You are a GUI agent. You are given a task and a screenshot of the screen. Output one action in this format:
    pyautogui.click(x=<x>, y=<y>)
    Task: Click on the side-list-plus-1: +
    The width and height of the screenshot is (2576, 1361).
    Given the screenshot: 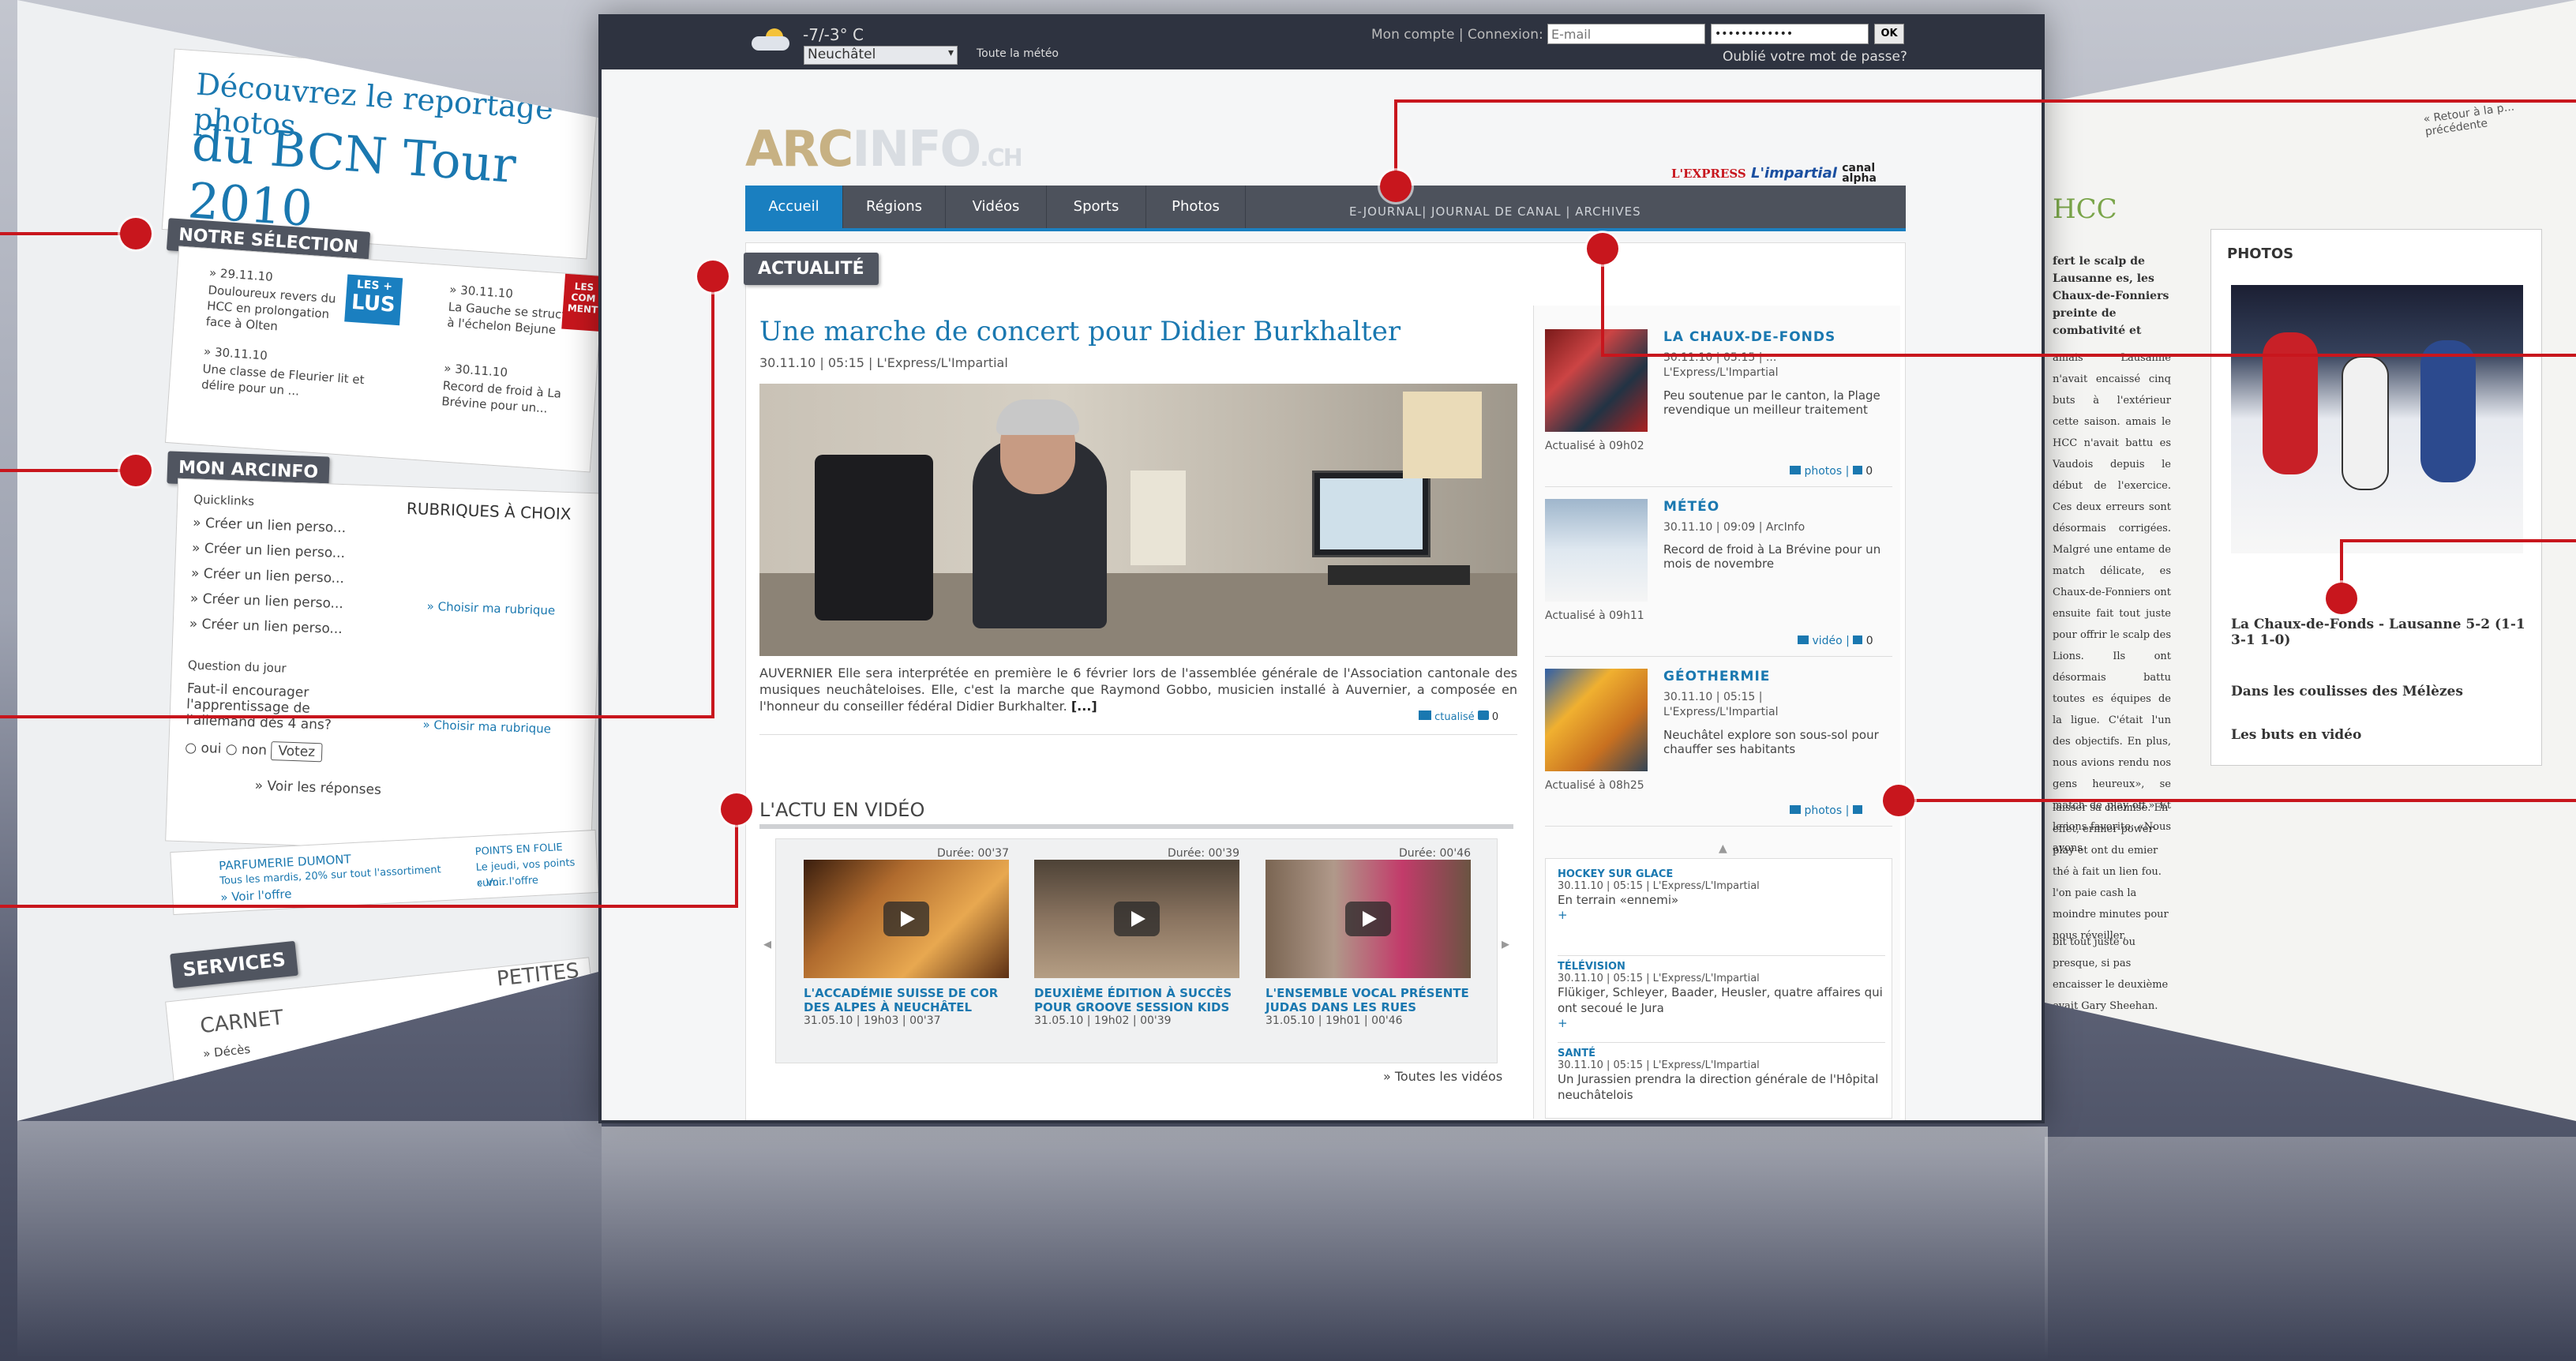 What is the action you would take?
    pyautogui.click(x=1722, y=915)
    